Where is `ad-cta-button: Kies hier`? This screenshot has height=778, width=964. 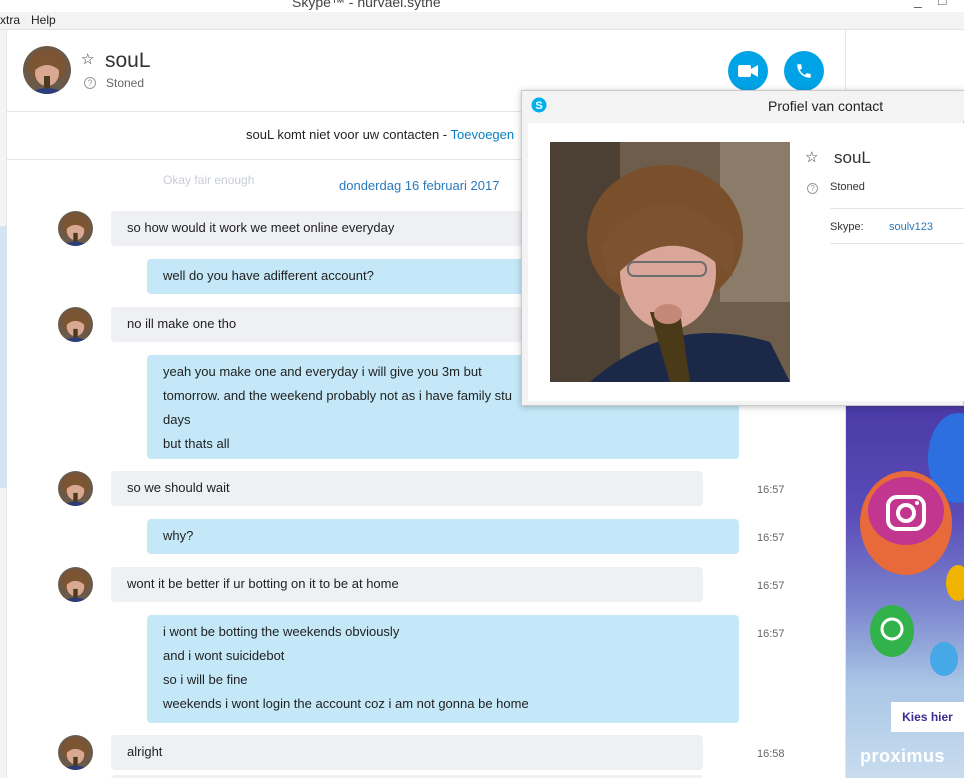 ad-cta-button: Kies hier is located at coordinates (927, 717).